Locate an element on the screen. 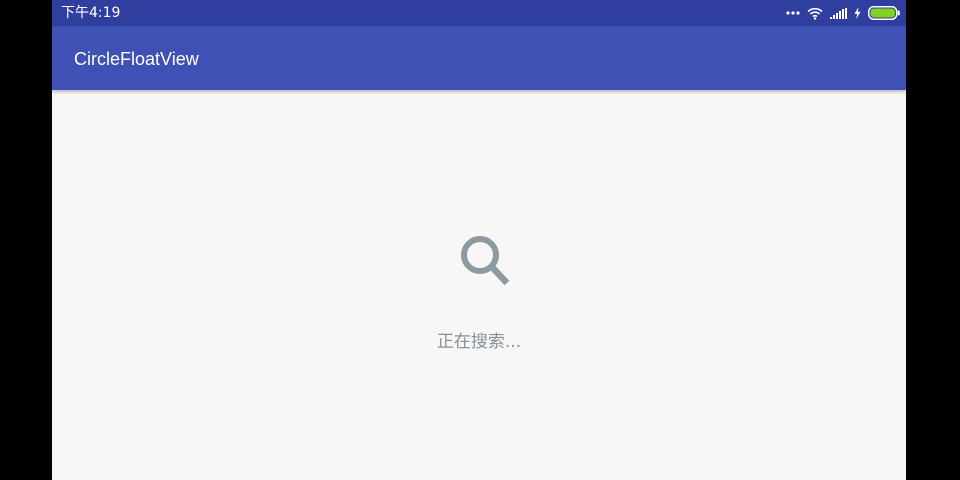 The image size is (960, 480). battery-icon is located at coordinates (884, 13).